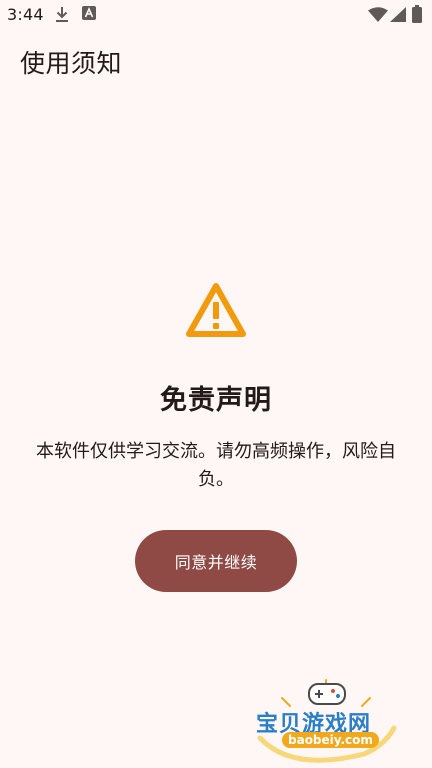 The width and height of the screenshot is (432, 768). What do you see at coordinates (89, 13) in the screenshot?
I see `a-notification-icon` at bounding box center [89, 13].